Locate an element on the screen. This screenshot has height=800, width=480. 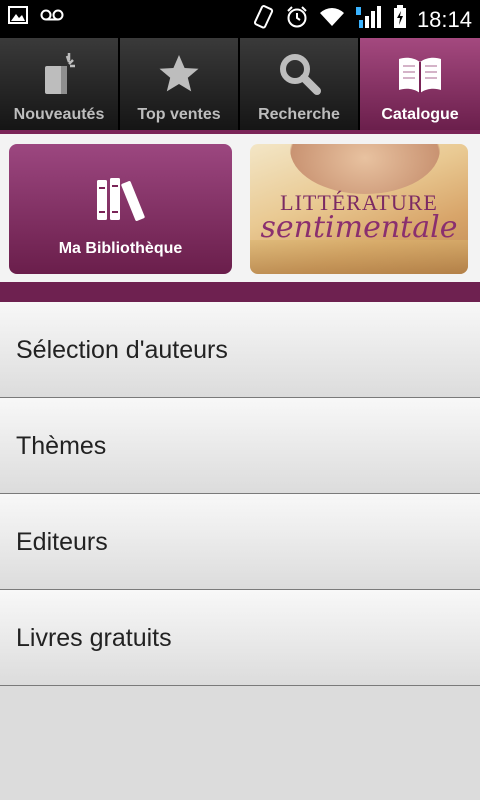
new-books-icon is located at coordinates (59, 74).